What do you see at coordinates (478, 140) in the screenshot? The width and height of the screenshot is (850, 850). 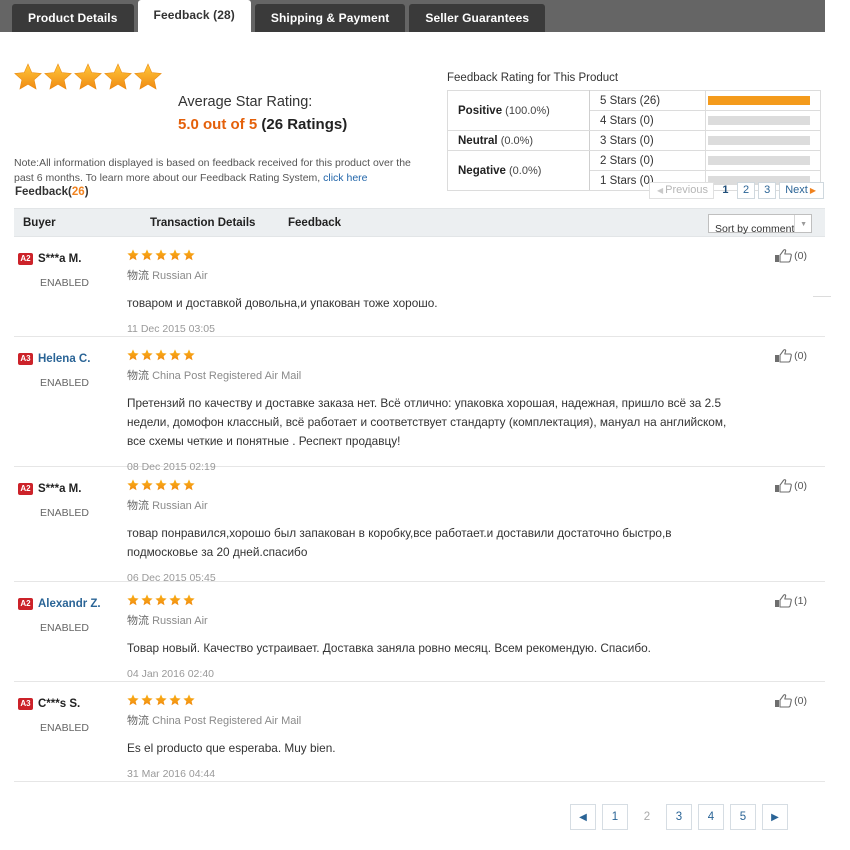 I see `rating-group-neutral-label: Neutral` at bounding box center [478, 140].